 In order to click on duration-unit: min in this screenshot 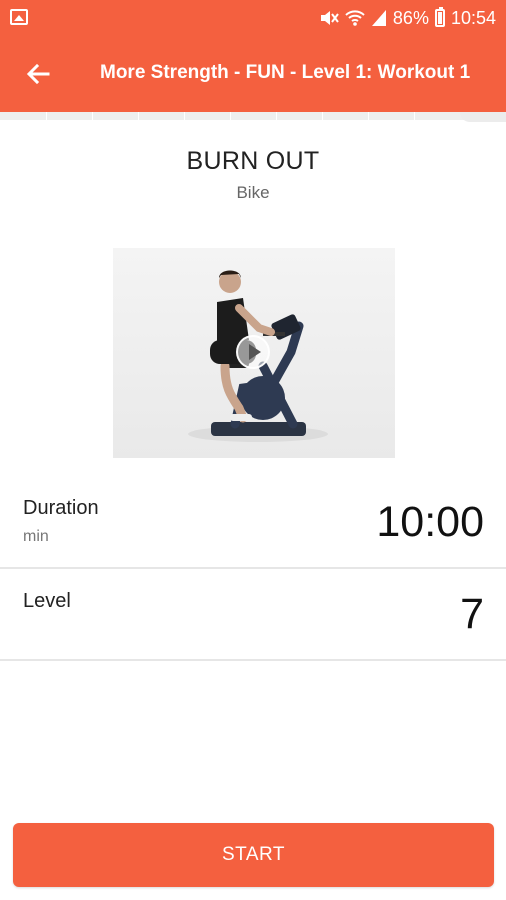, I will do `click(36, 536)`.